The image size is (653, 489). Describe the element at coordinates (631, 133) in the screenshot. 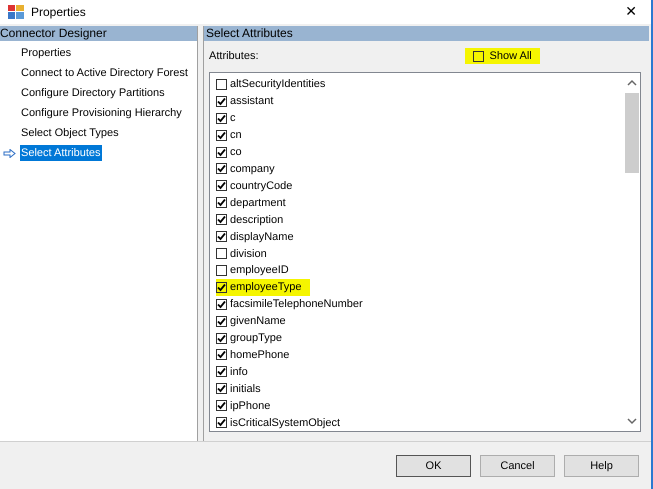

I see `scroll-thumb` at that location.